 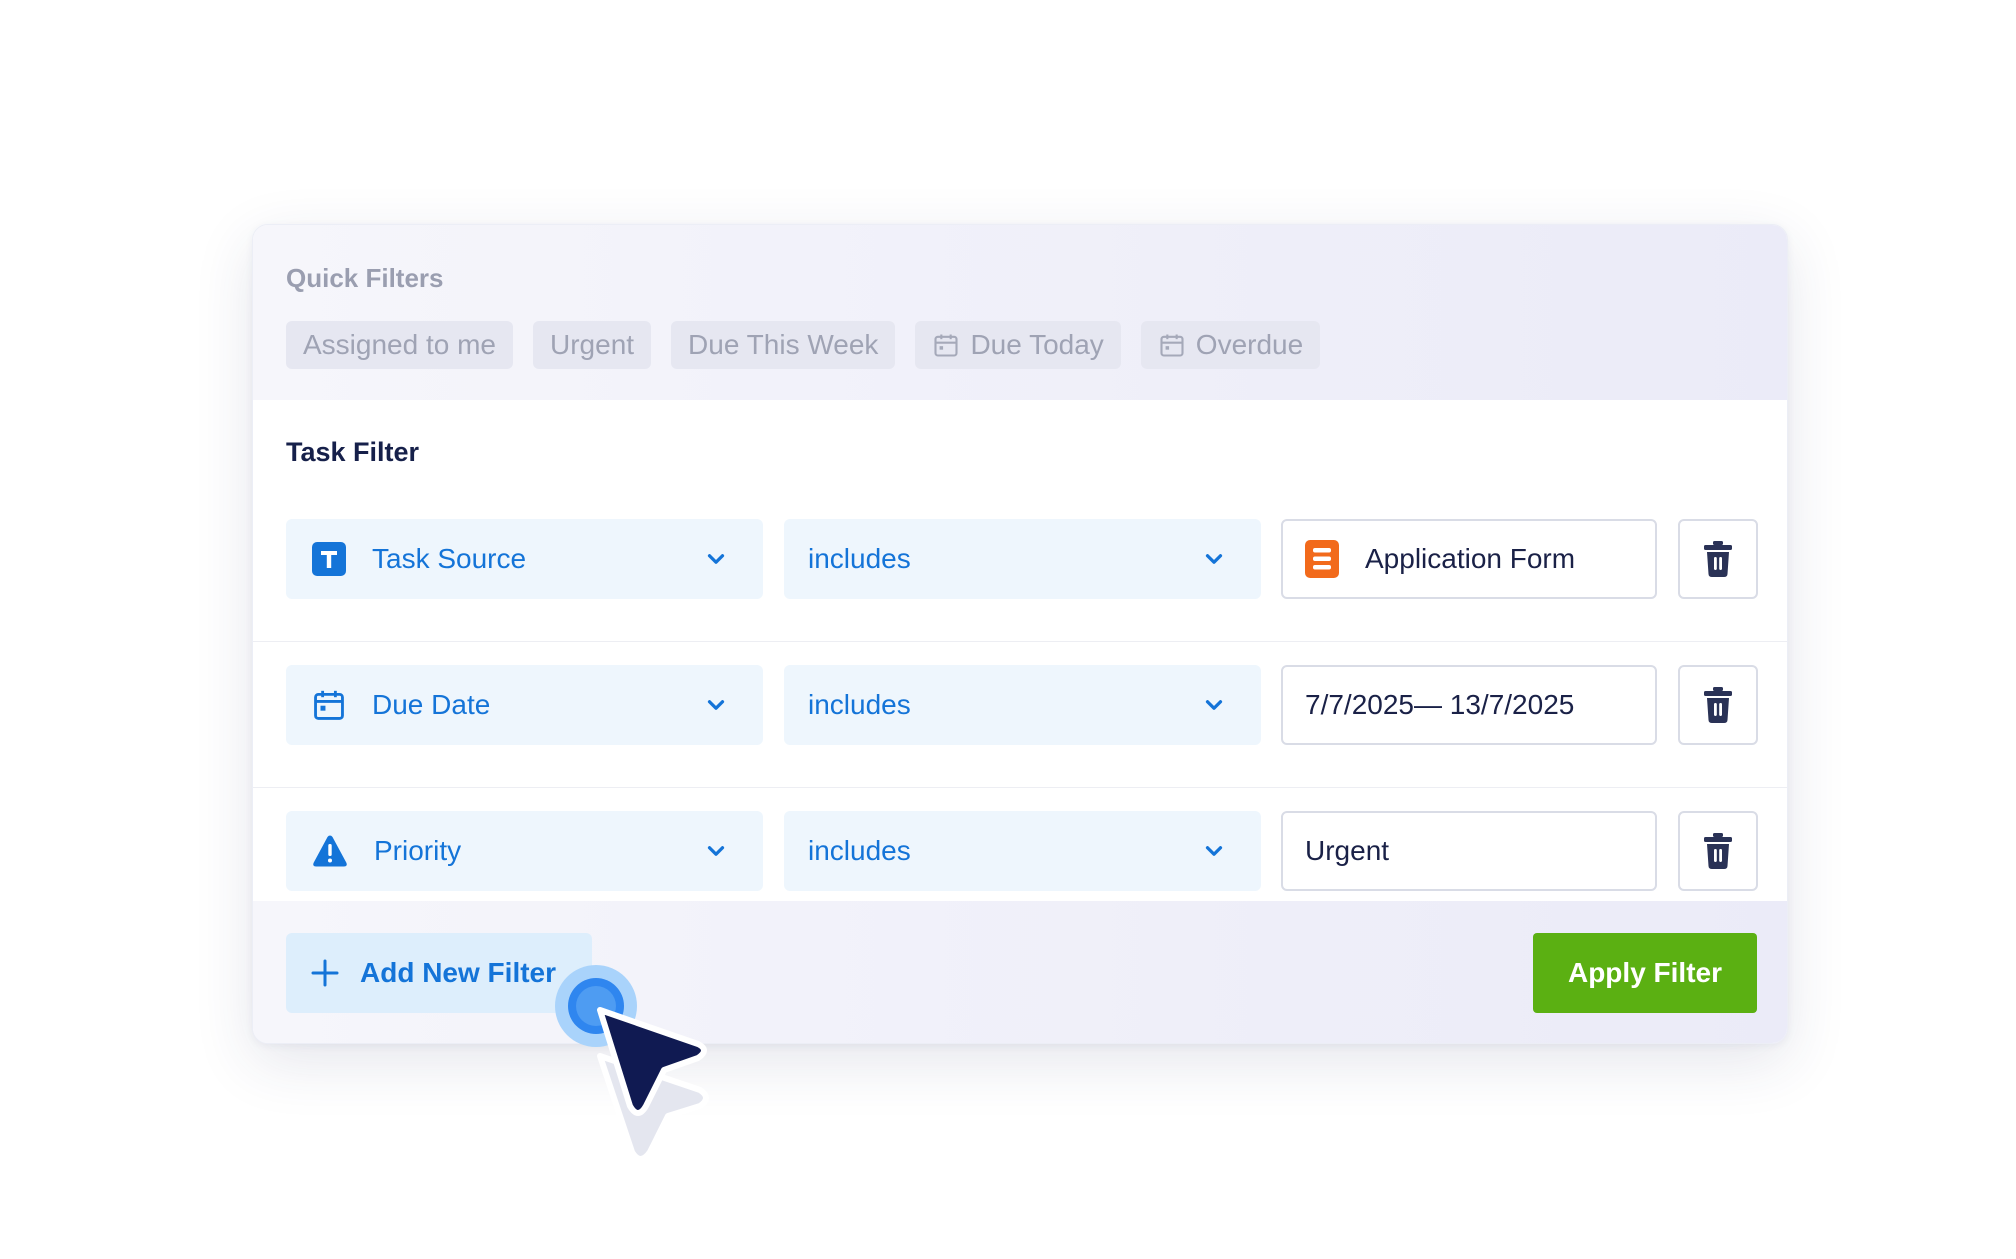 What do you see at coordinates (1249, 344) in the screenshot?
I see `chip-label: Overdue` at bounding box center [1249, 344].